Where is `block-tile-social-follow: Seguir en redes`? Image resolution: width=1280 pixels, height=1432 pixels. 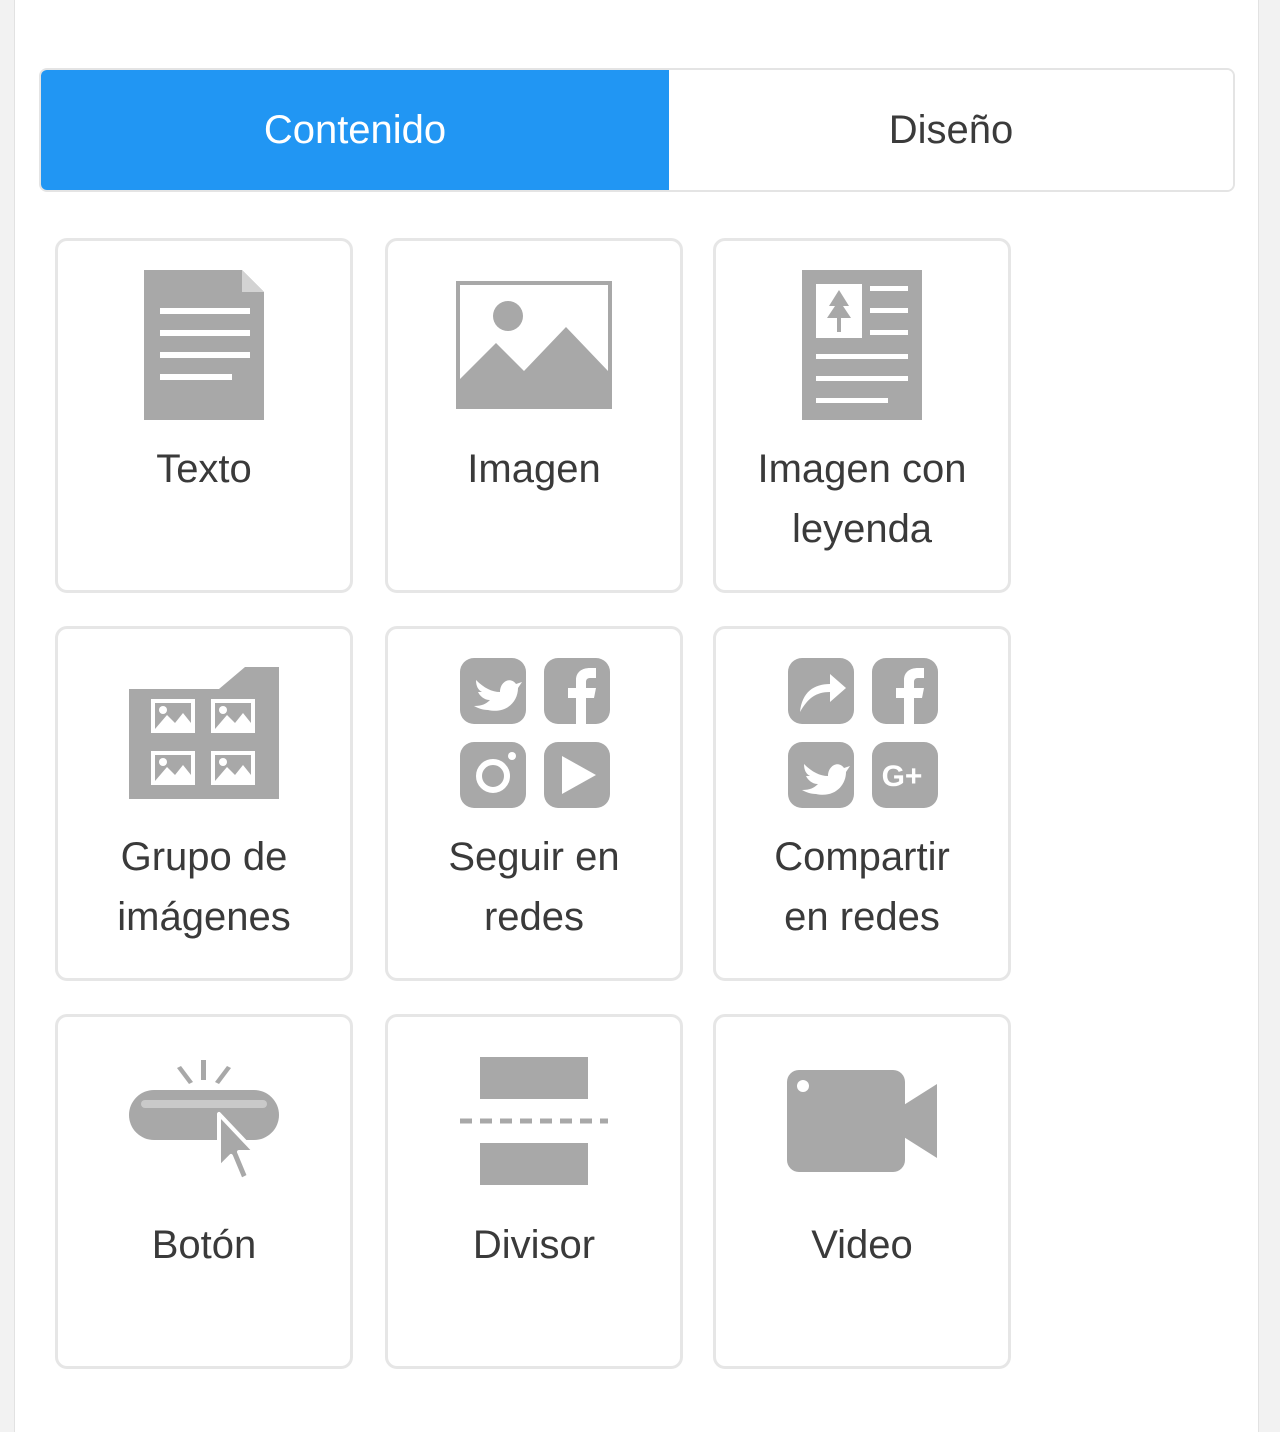
block-tile-social-follow: Seguir en redes is located at coordinates (534, 803).